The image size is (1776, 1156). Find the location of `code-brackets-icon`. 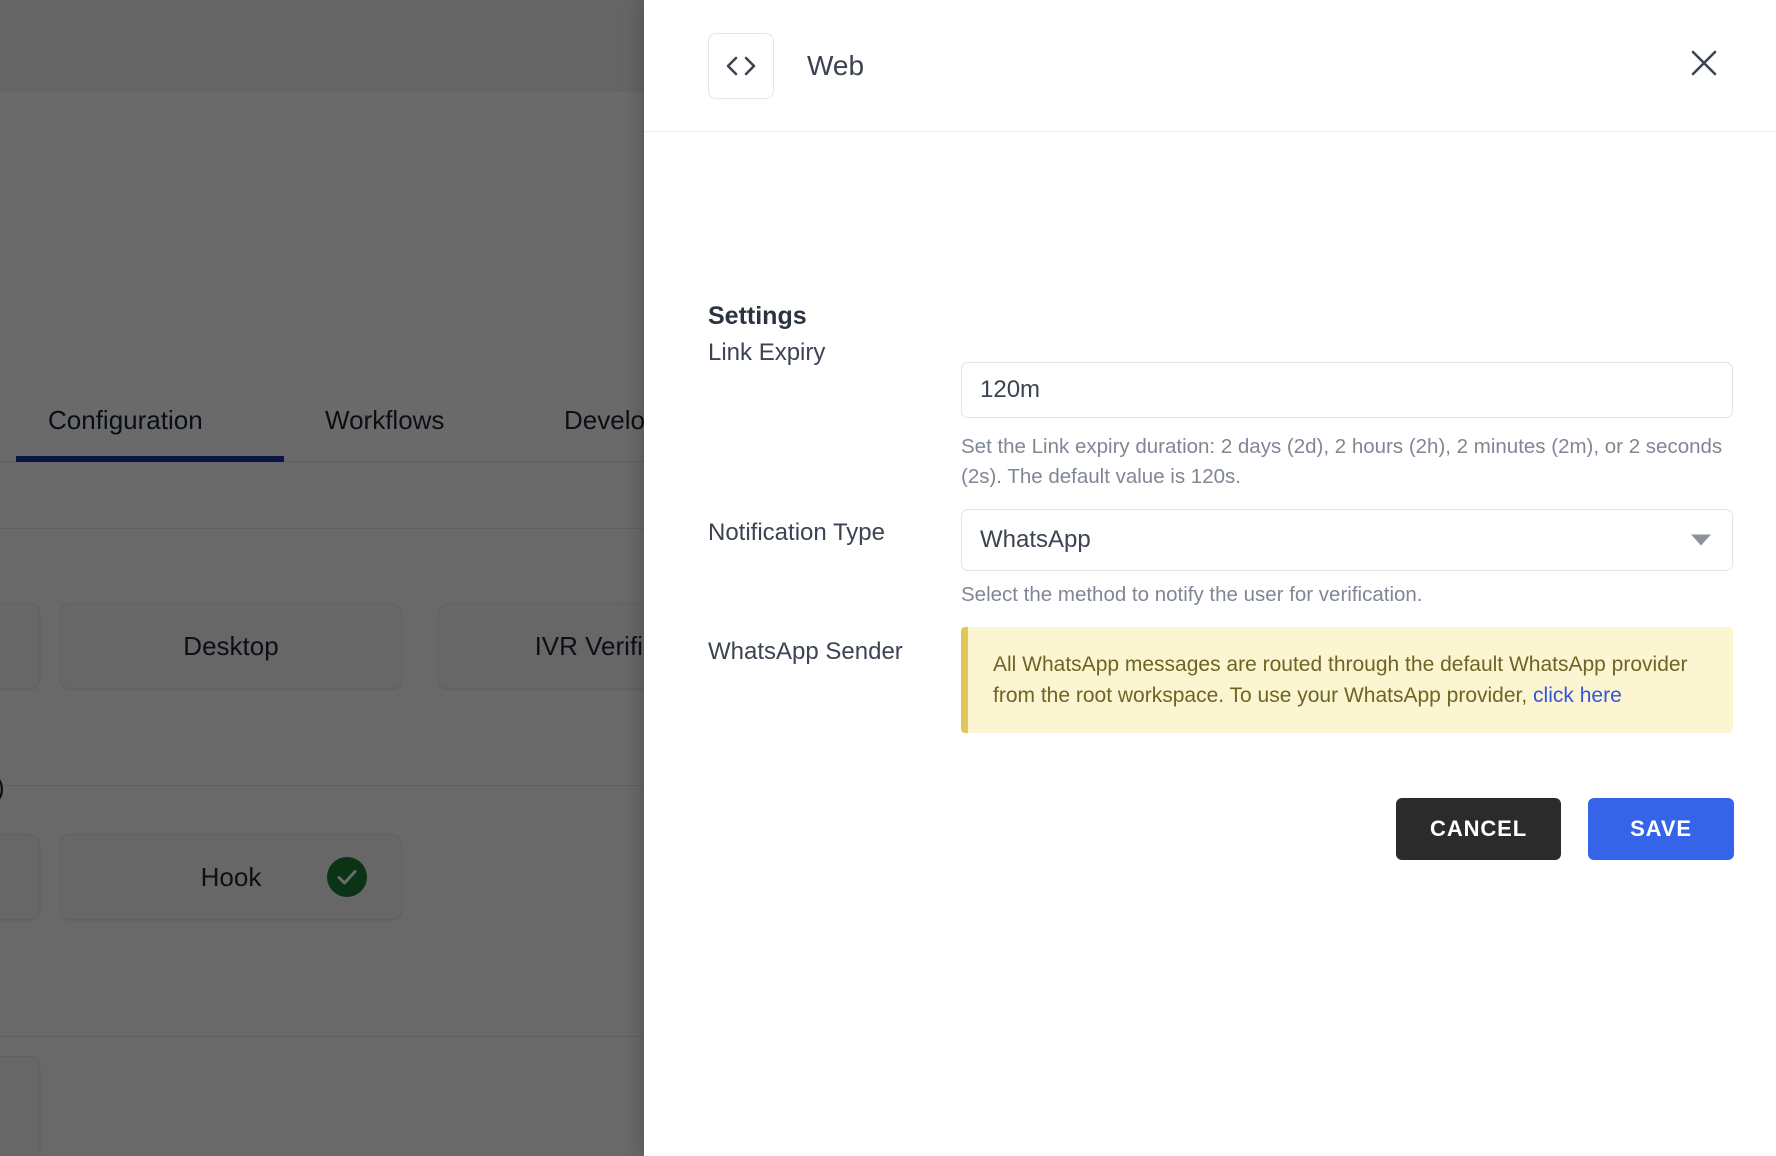

code-brackets-icon is located at coordinates (741, 66).